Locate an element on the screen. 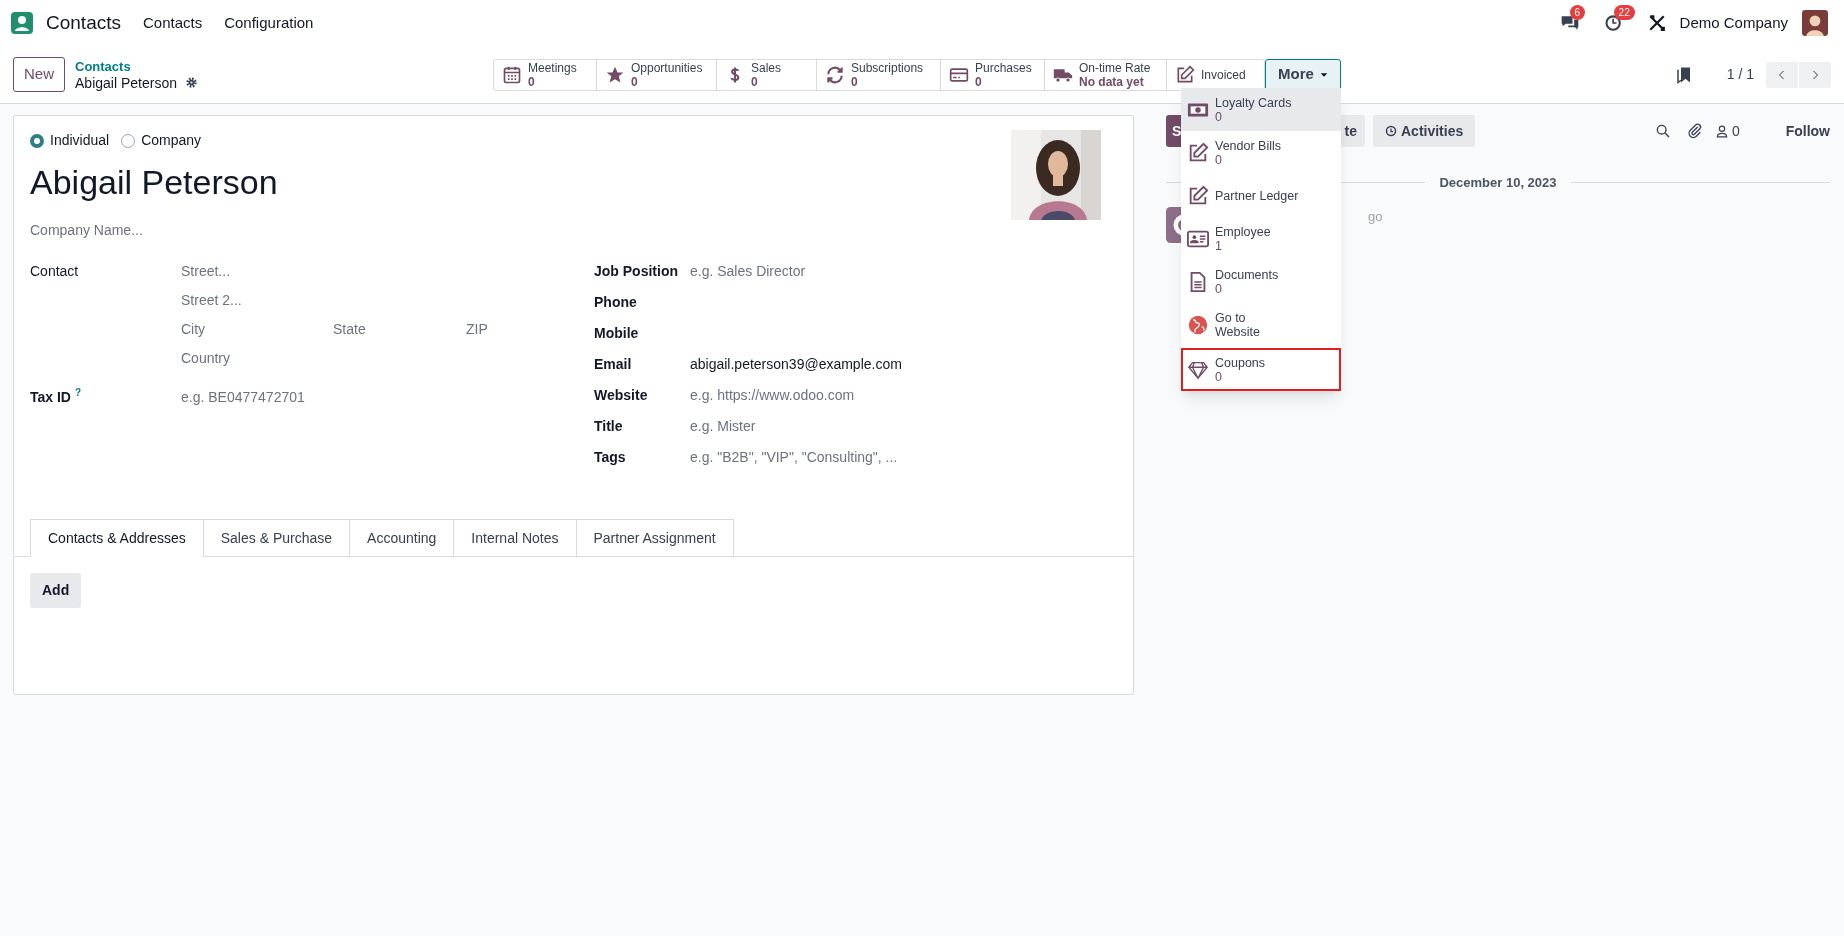 Image resolution: width=1844 pixels, height=936 pixels. more-button: More is located at coordinates (1303, 74).